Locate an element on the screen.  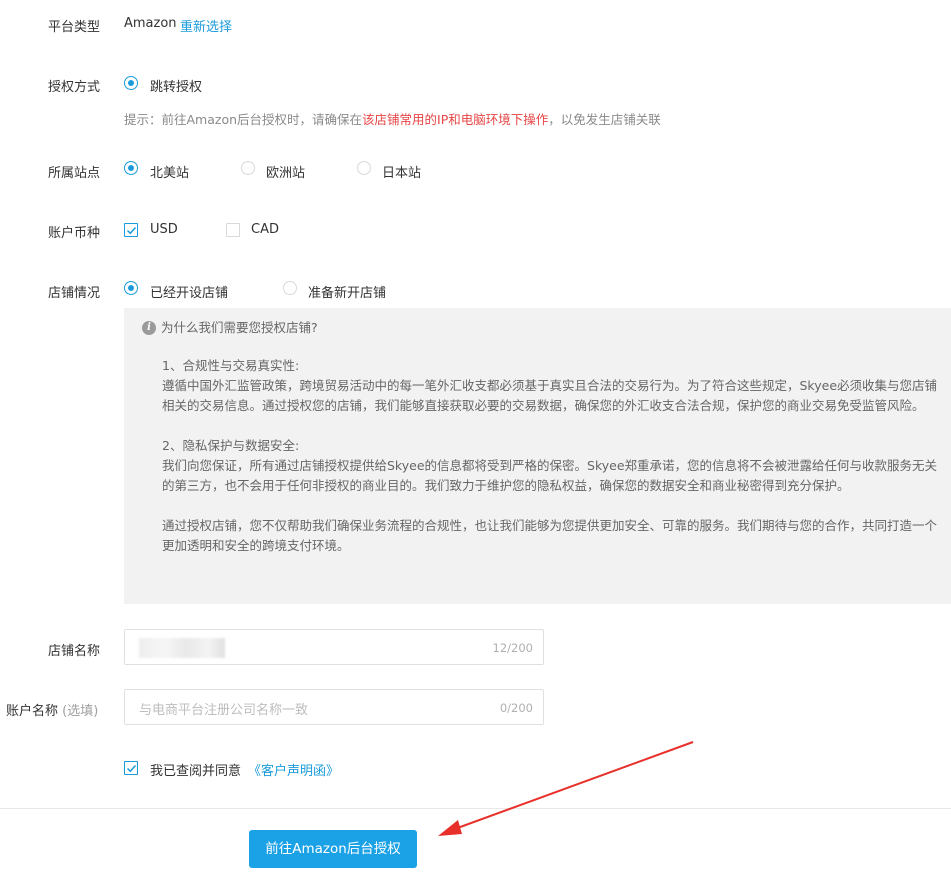
red-arrow-annotation-icon is located at coordinates (566, 788).